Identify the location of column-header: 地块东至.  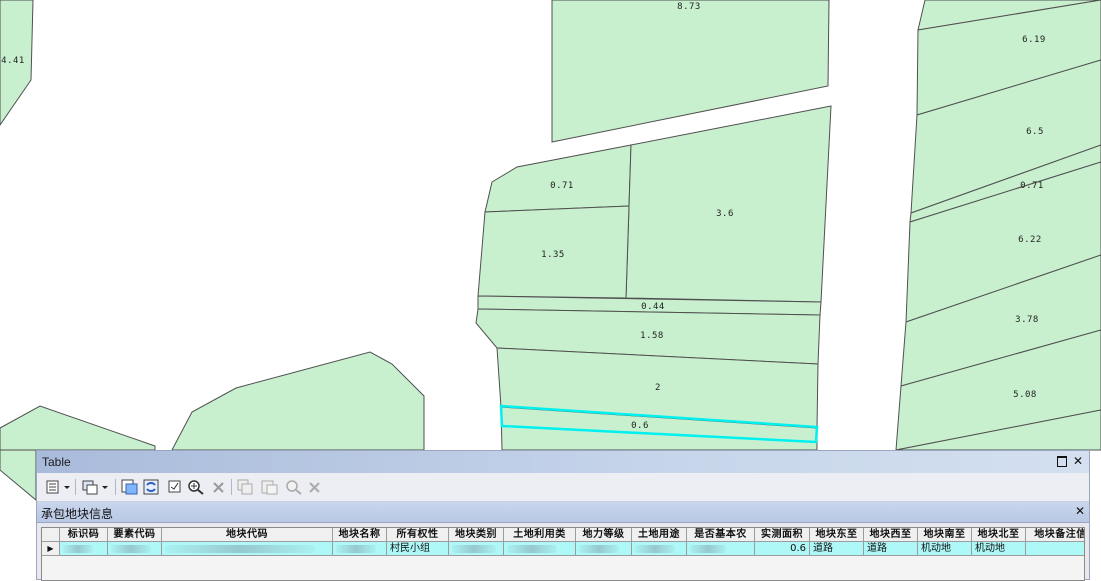
(837, 535).